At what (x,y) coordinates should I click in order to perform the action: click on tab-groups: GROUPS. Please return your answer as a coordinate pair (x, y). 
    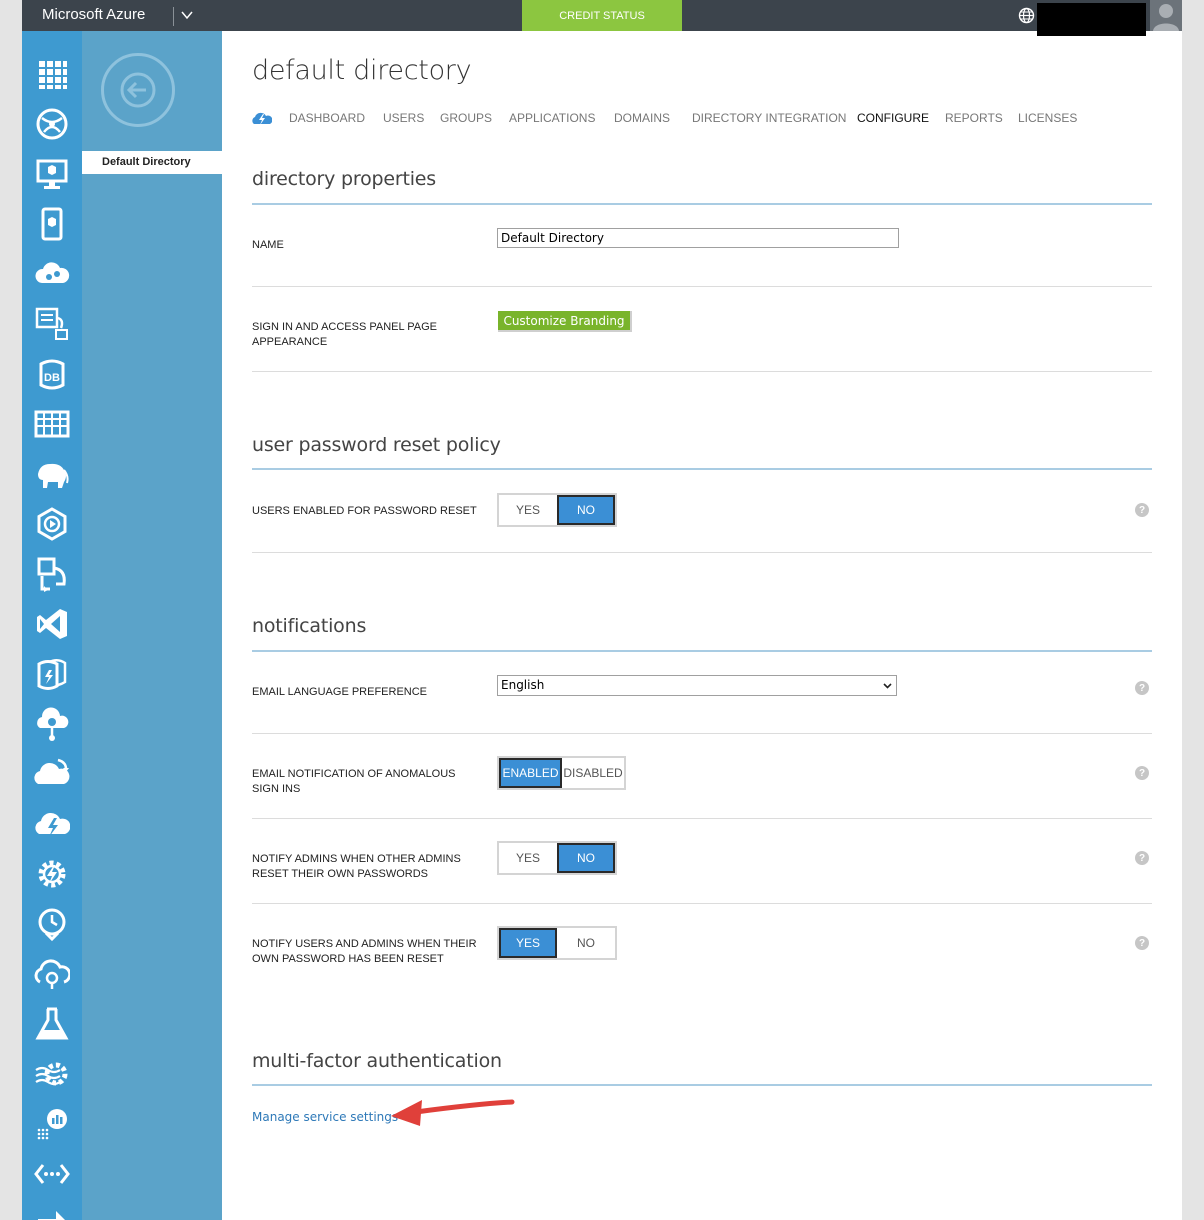
    Looking at the image, I should click on (466, 118).